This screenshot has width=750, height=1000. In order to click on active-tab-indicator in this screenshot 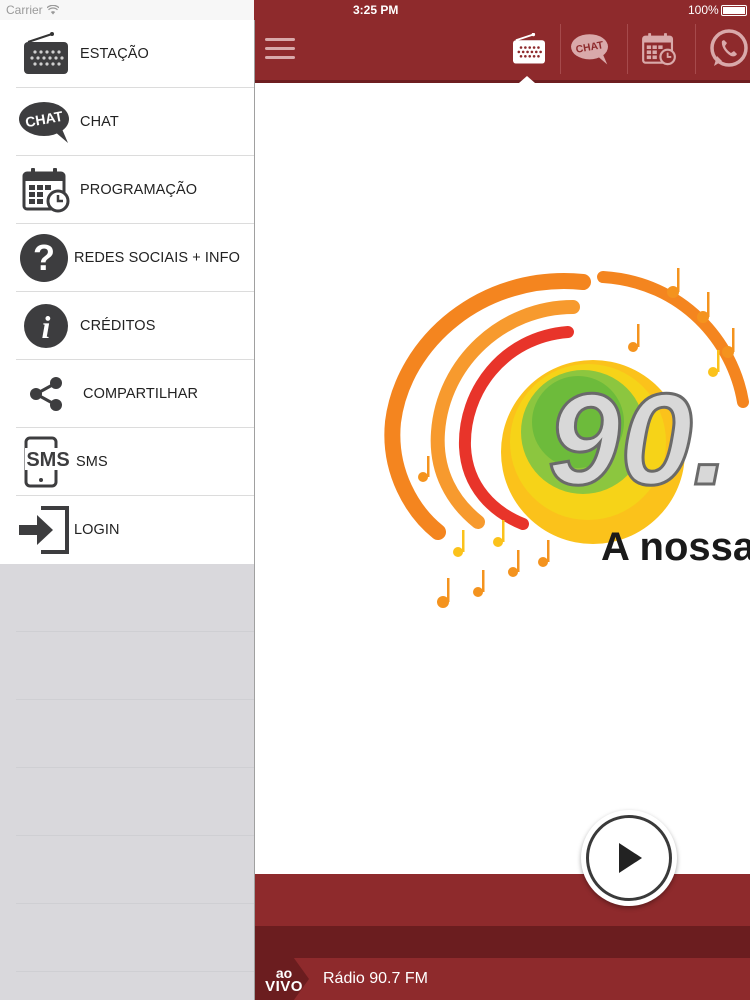, I will do `click(527, 79)`.